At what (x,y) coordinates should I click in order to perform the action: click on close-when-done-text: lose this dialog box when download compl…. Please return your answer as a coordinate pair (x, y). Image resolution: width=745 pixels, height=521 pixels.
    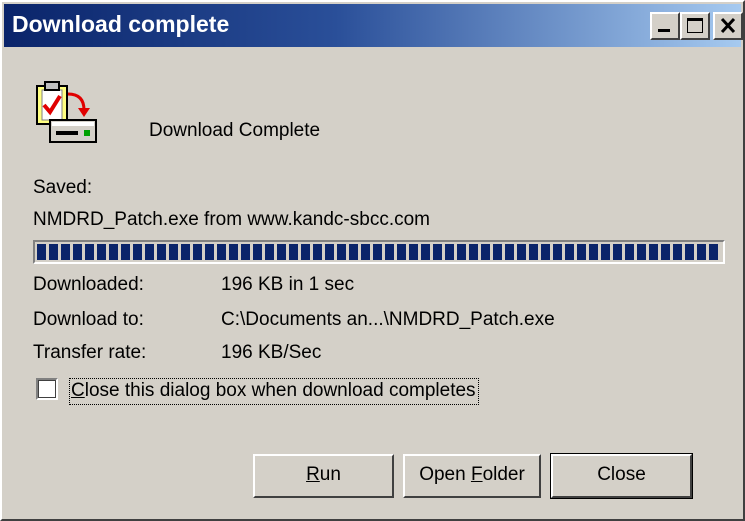
    Looking at the image, I should click on (280, 390).